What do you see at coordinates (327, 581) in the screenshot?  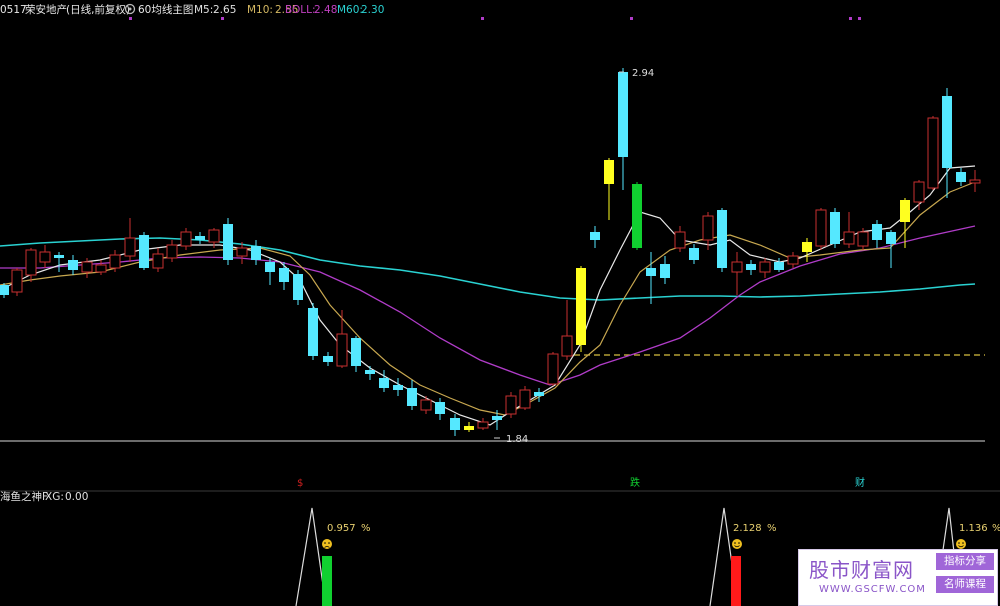 I see `signal-1-bar` at bounding box center [327, 581].